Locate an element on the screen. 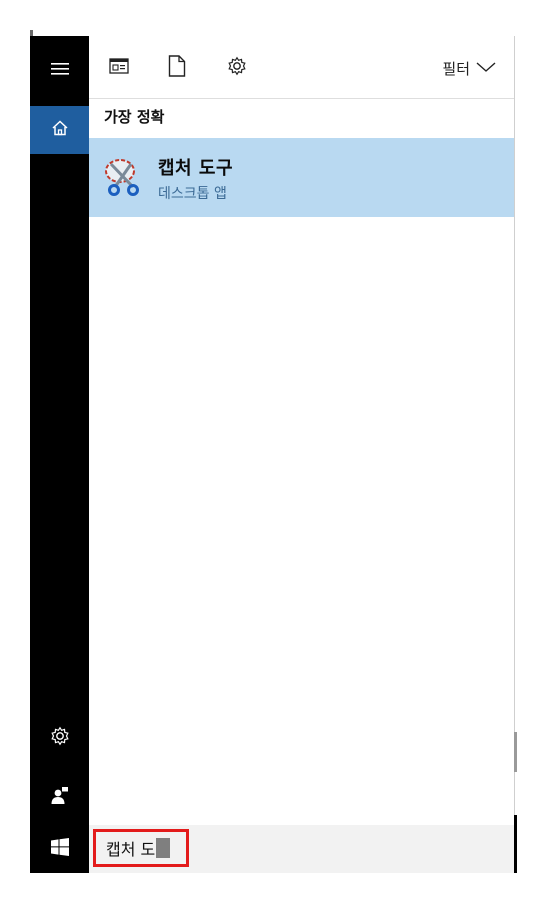 The image size is (547, 903). result-subtitle: 데스크톱 앱 is located at coordinates (192, 194).